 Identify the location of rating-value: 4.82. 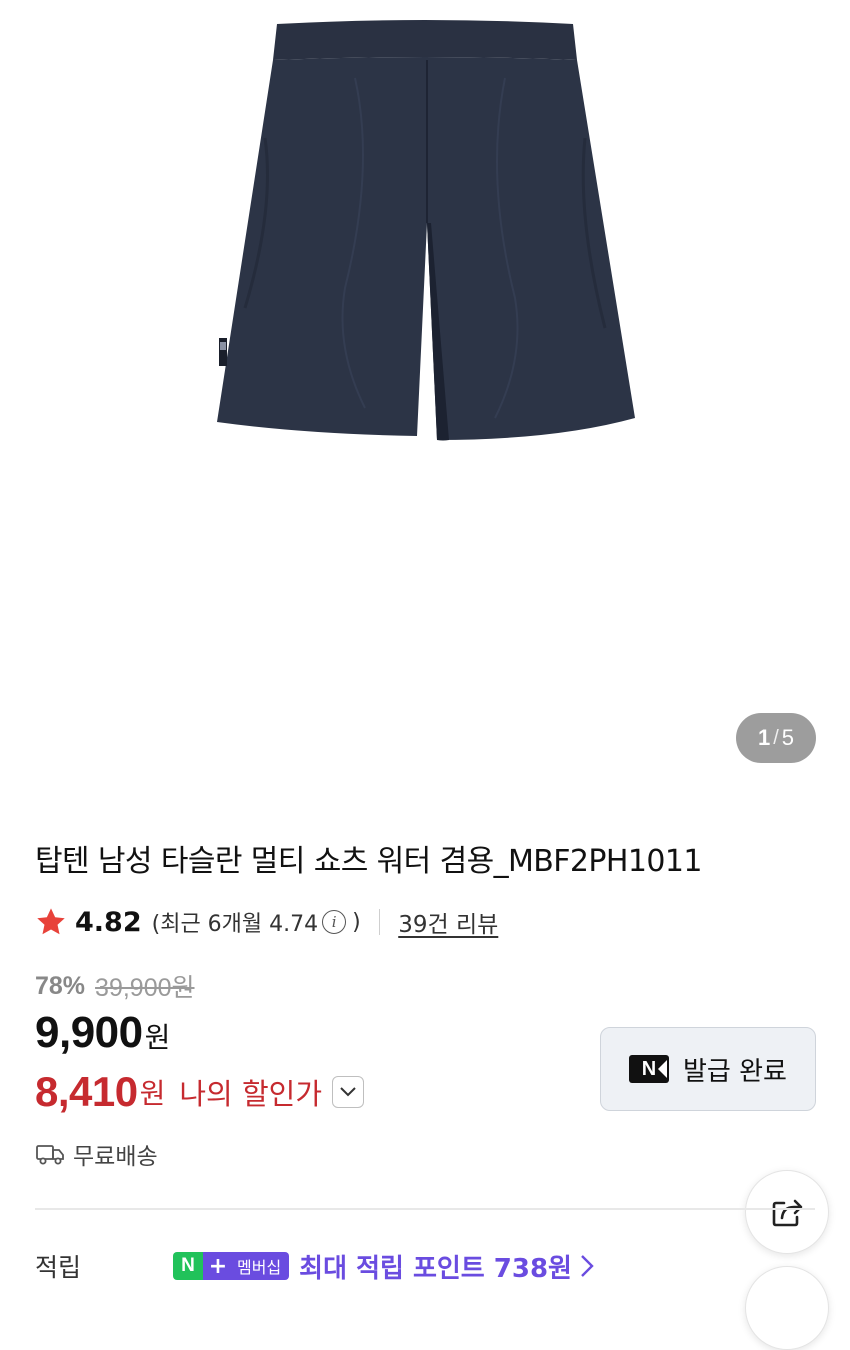
(108, 922).